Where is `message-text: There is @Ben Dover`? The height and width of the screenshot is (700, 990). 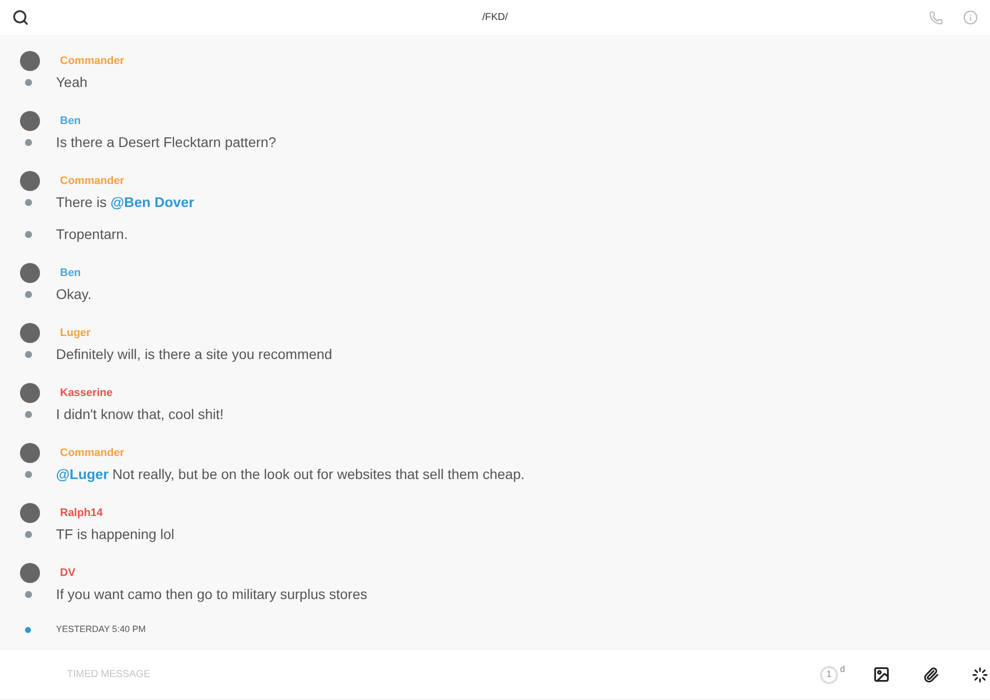 message-text: There is @Ben Dover is located at coordinates (125, 202).